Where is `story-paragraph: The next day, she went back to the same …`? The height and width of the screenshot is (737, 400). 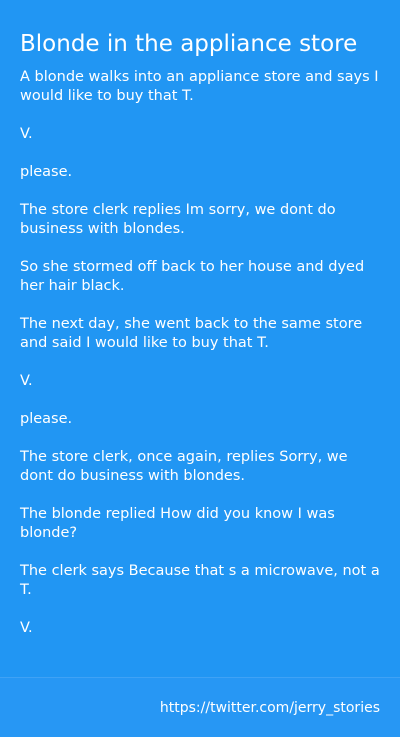 story-paragraph: The next day, she went back to the same … is located at coordinates (191, 333).